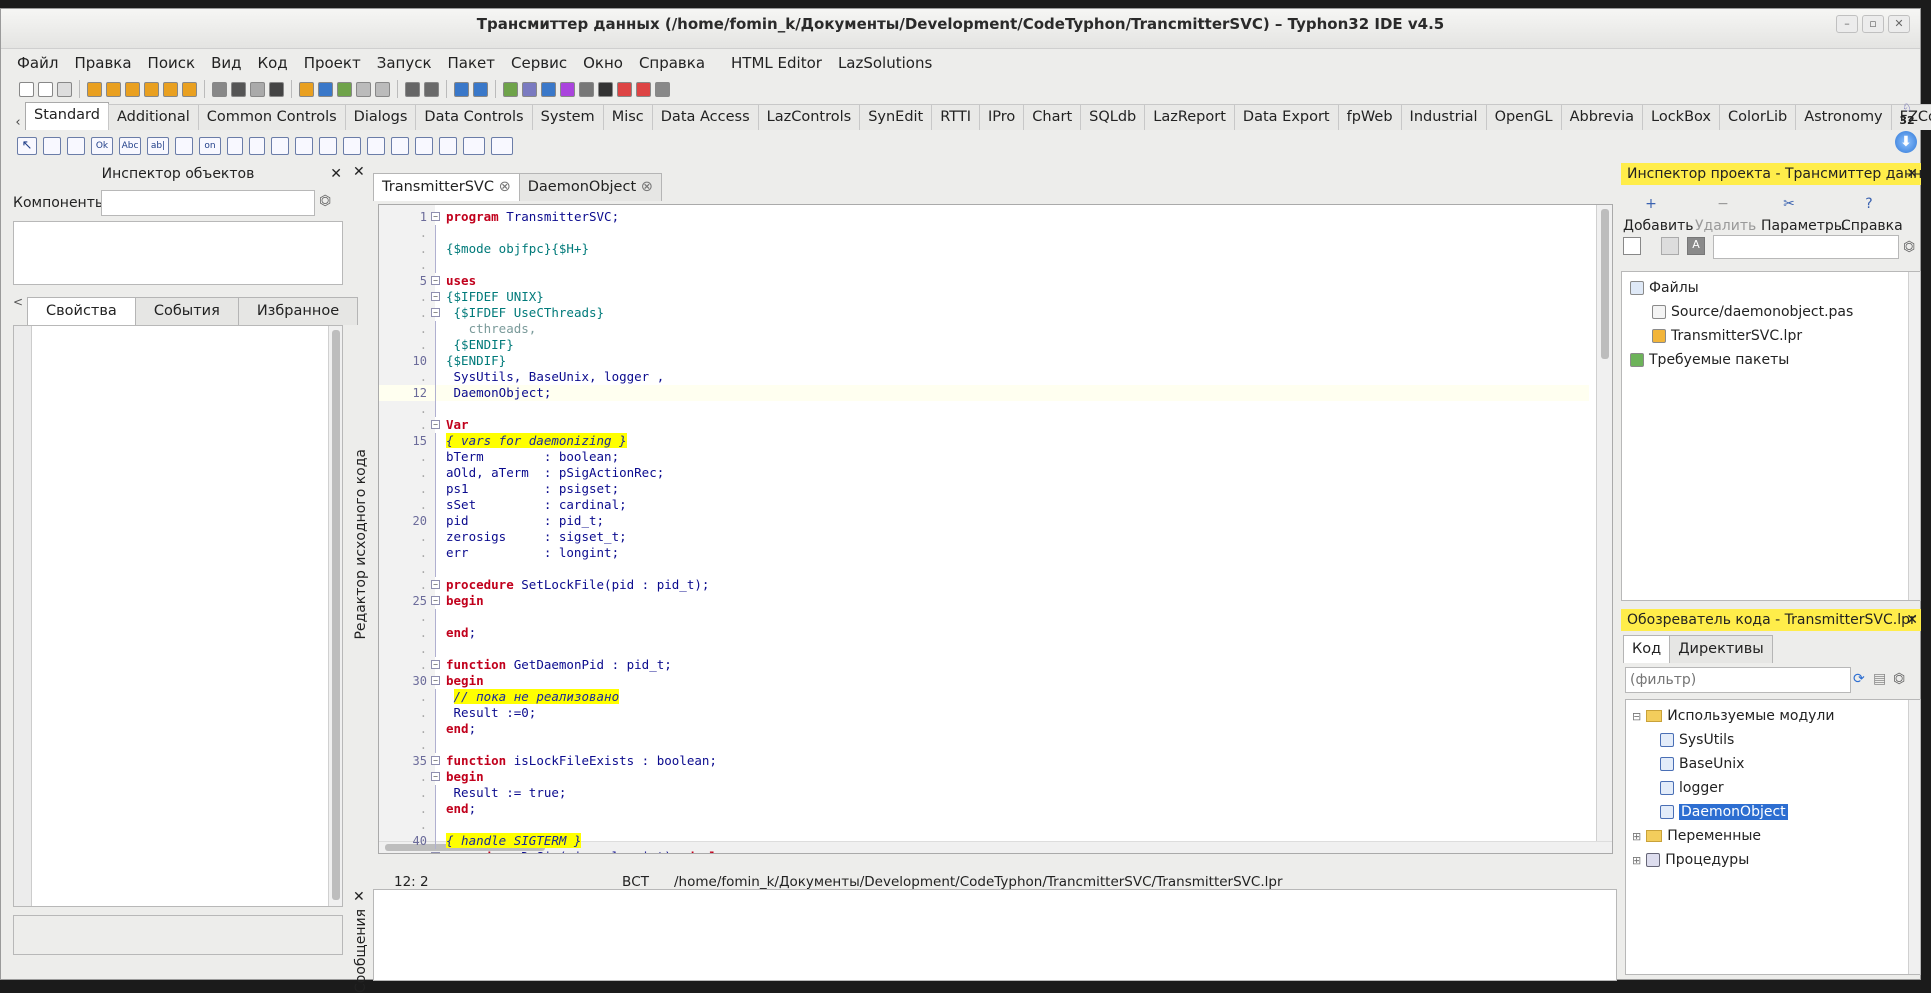 Image resolution: width=1931 pixels, height=993 pixels. What do you see at coordinates (1523, 117) in the screenshot?
I see `palette-tab-opengl: OpenGL` at bounding box center [1523, 117].